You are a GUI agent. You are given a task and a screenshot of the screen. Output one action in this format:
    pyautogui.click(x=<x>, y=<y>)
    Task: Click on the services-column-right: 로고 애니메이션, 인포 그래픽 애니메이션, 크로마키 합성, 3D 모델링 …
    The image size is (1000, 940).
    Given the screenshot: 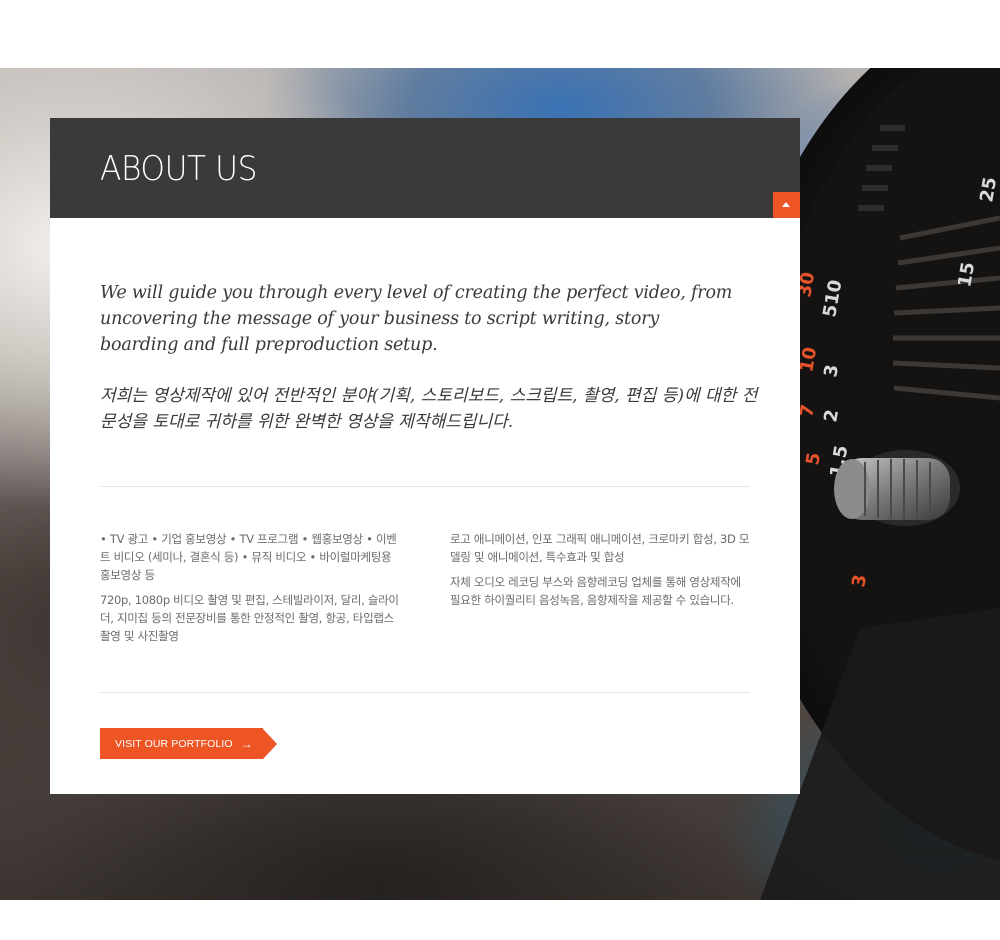 What is the action you would take?
    pyautogui.click(x=600, y=573)
    